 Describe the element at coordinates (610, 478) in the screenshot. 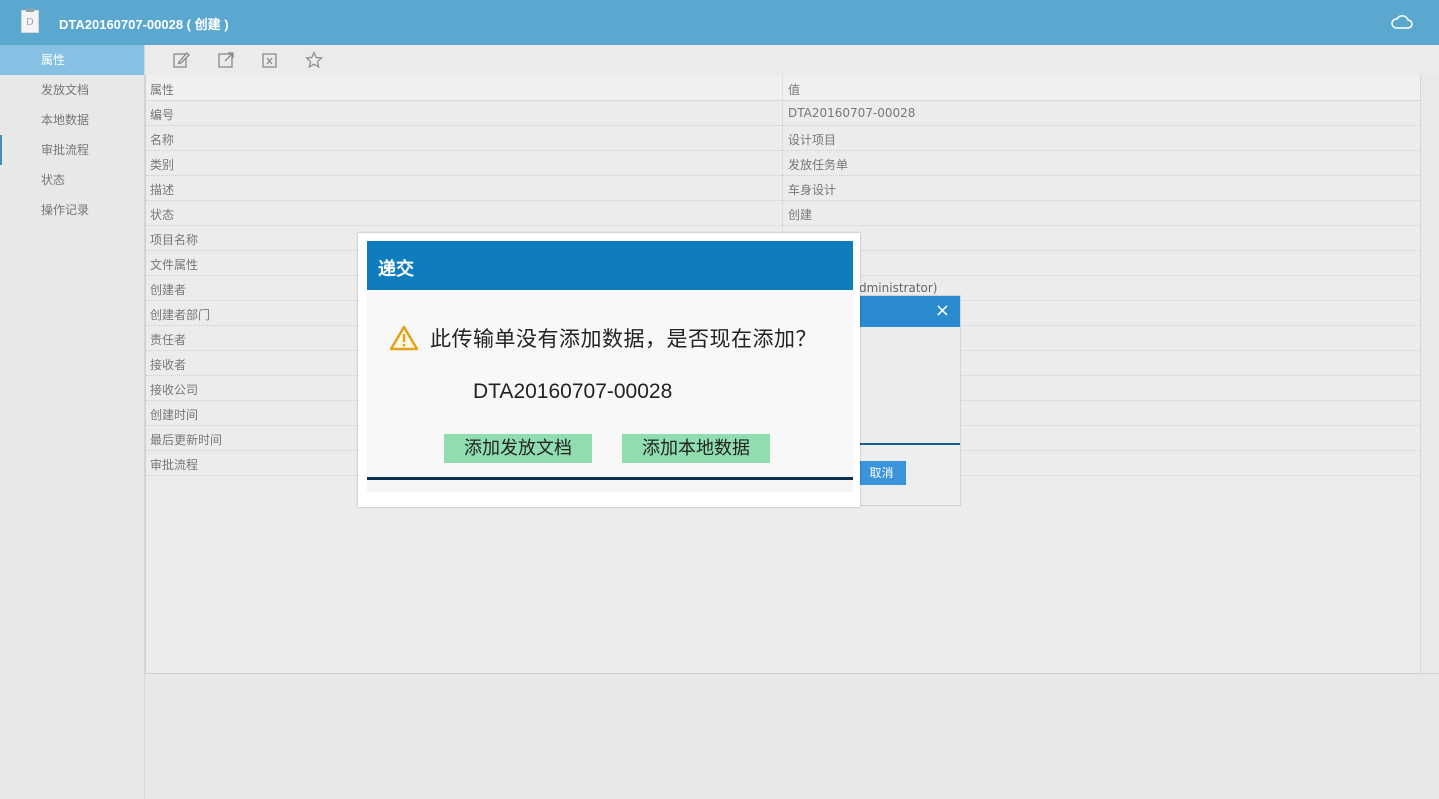

I see `dialog-bottom-rule` at that location.